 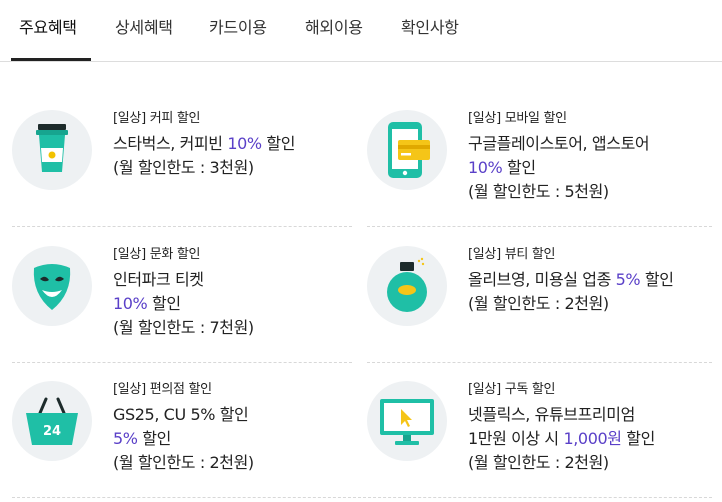 I want to click on monitor-cursor-icon, so click(x=407, y=421).